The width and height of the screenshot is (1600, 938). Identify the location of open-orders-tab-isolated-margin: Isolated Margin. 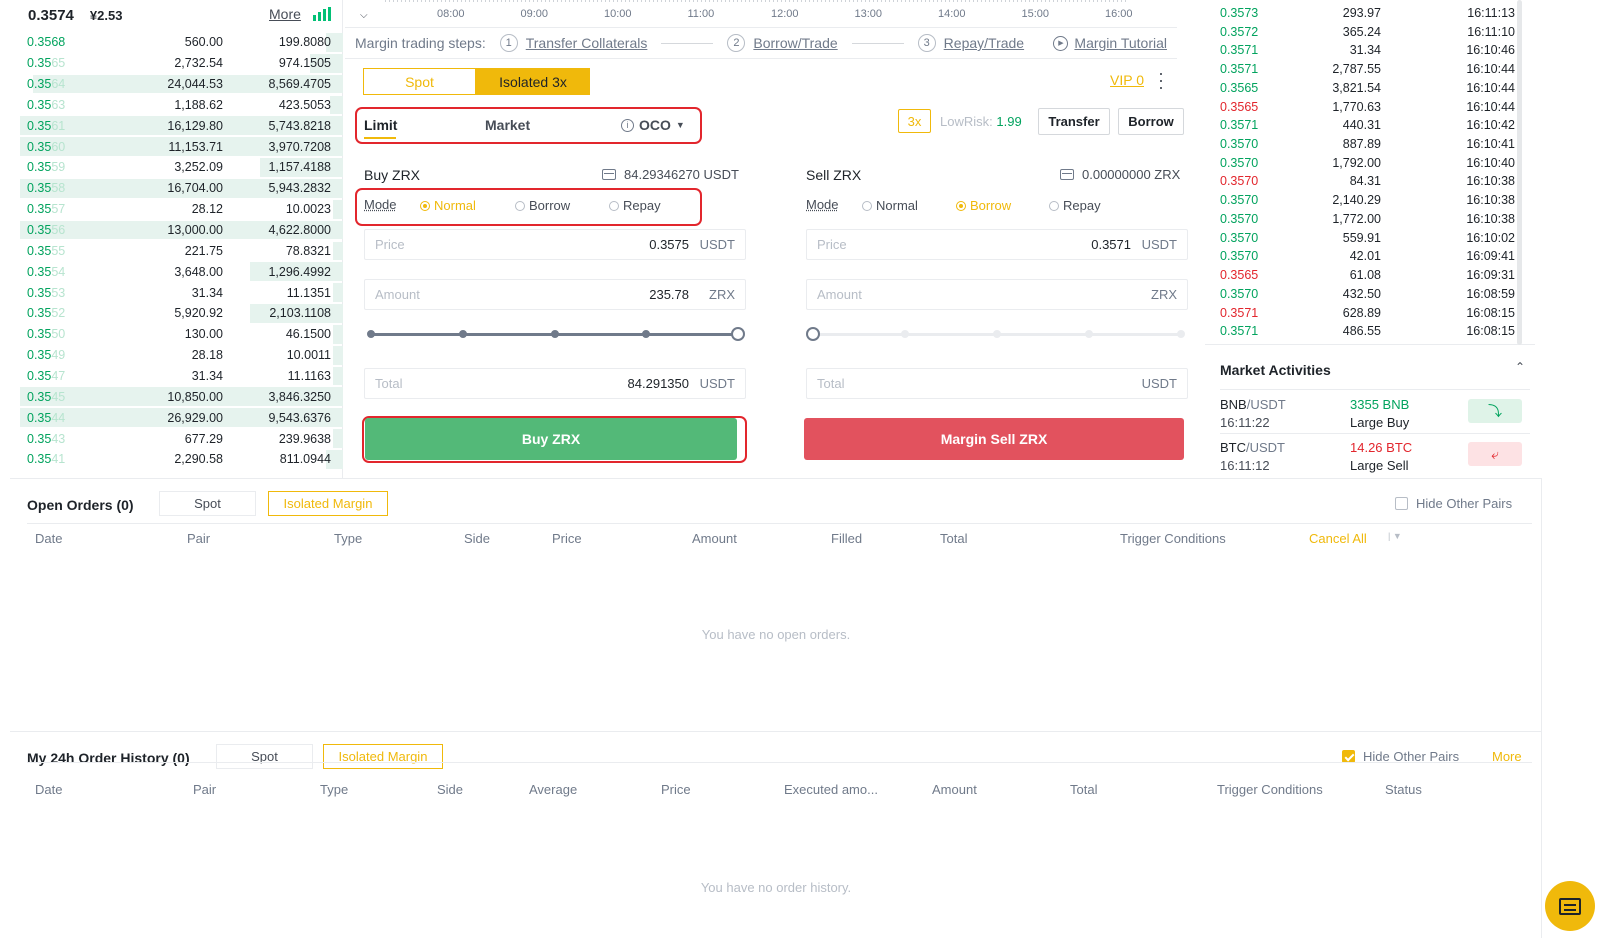
(328, 503).